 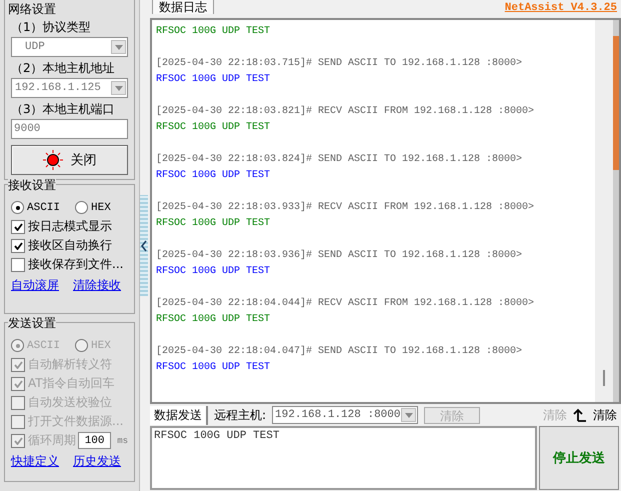 I want to click on log-header: [2025-04-30 22:18:04.047]# SEND ASCII TO 192.168.1.128 :8000>, so click(x=340, y=351).